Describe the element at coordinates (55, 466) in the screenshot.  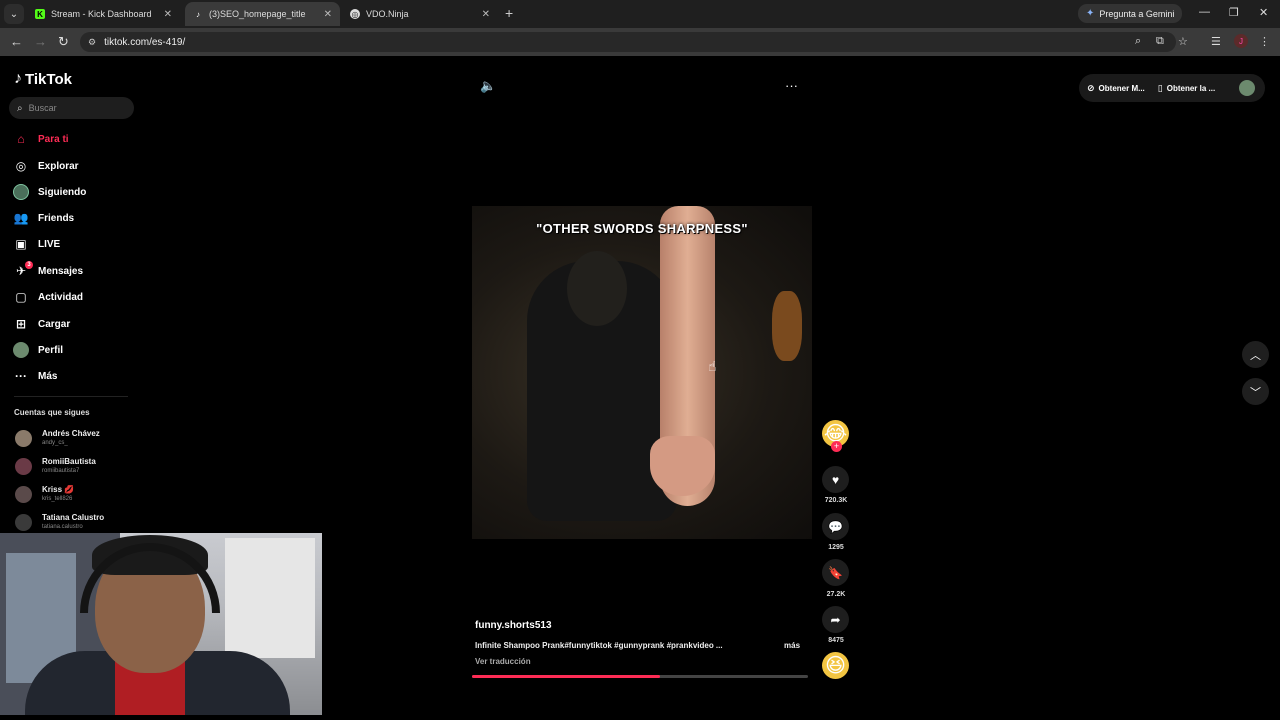
I see `following-account: RomiiBautista romiibautista7` at that location.